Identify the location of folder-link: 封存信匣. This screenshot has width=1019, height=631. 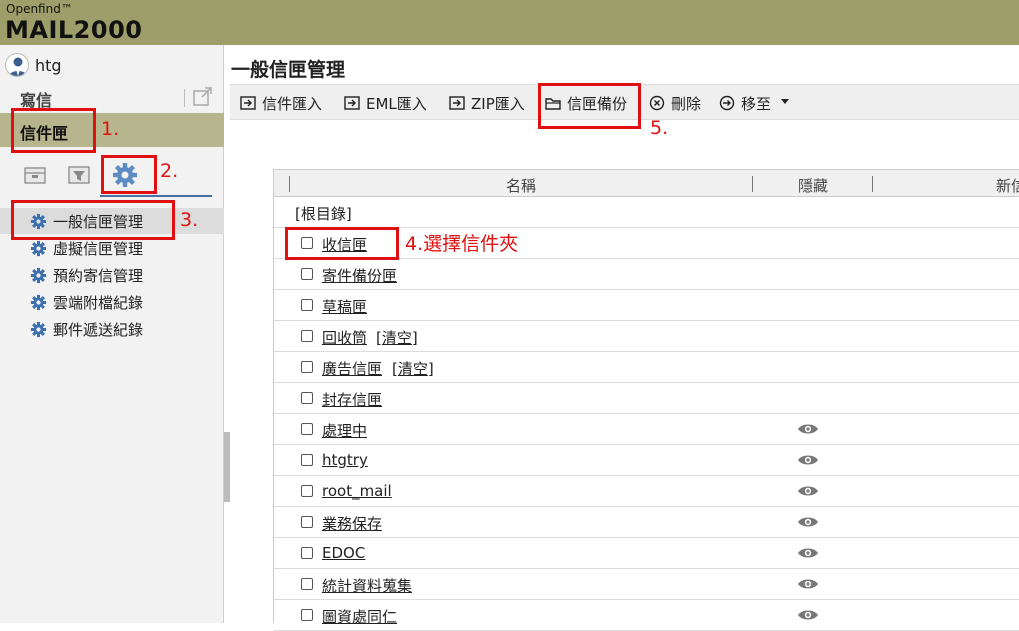
(352, 399).